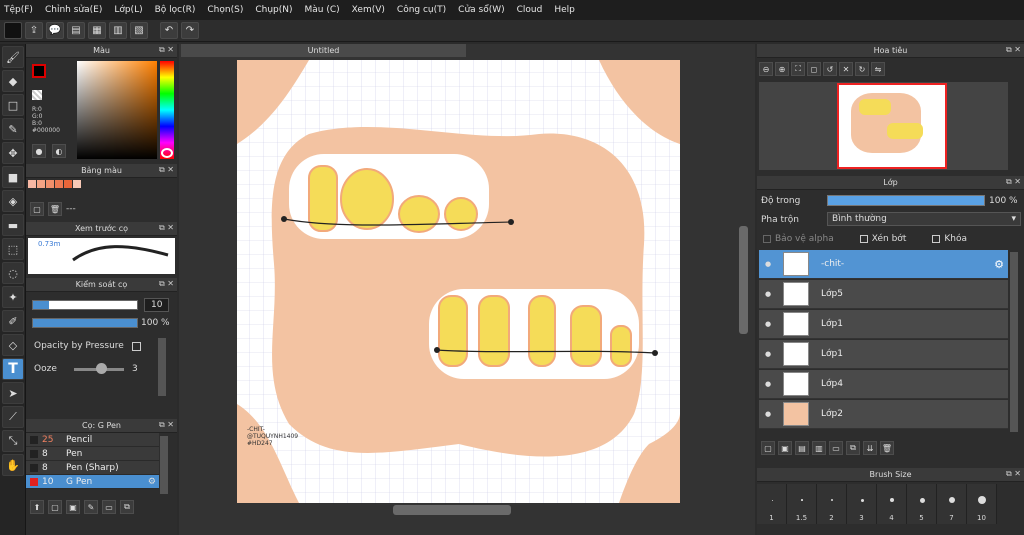 This screenshot has height=535, width=1024. I want to click on brush-size-option: 7, so click(952, 504).